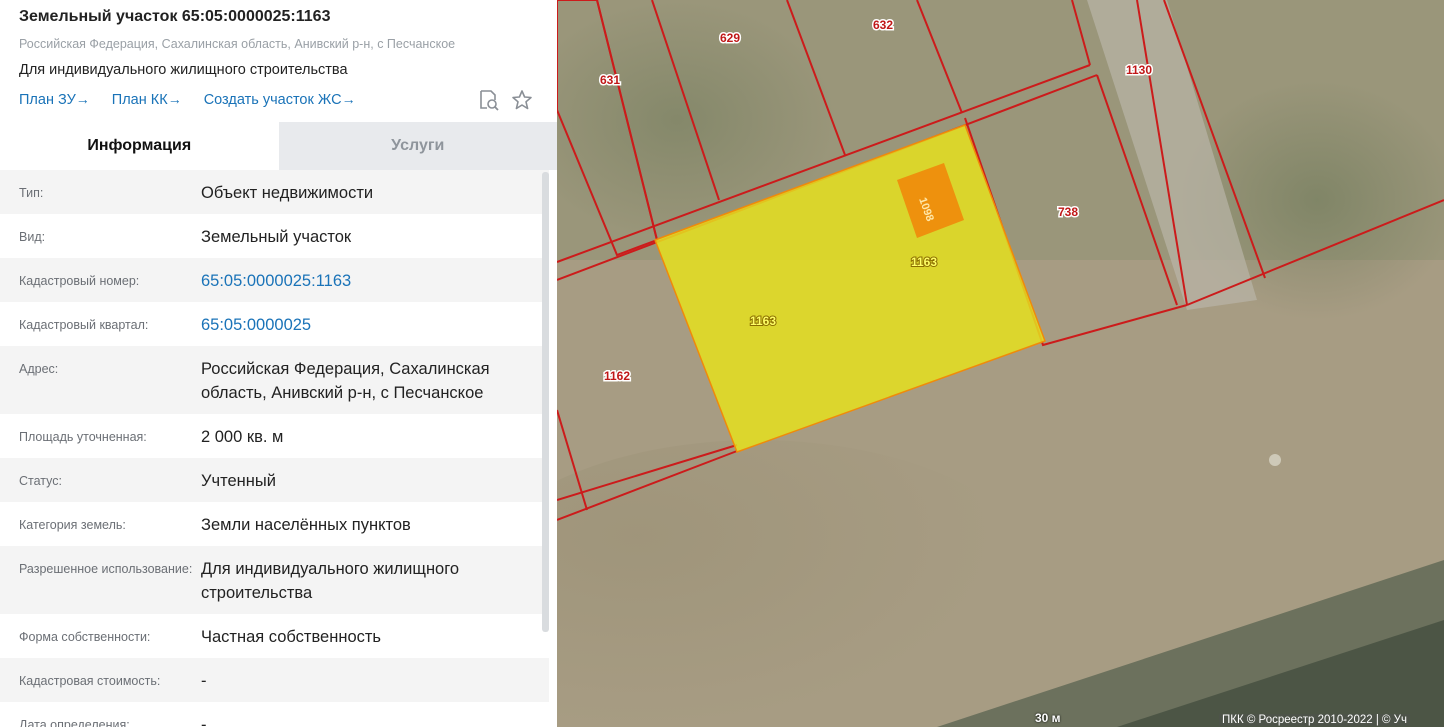  What do you see at coordinates (274, 680) in the screenshot?
I see `info-row: Кадастровая стоимость: -` at bounding box center [274, 680].